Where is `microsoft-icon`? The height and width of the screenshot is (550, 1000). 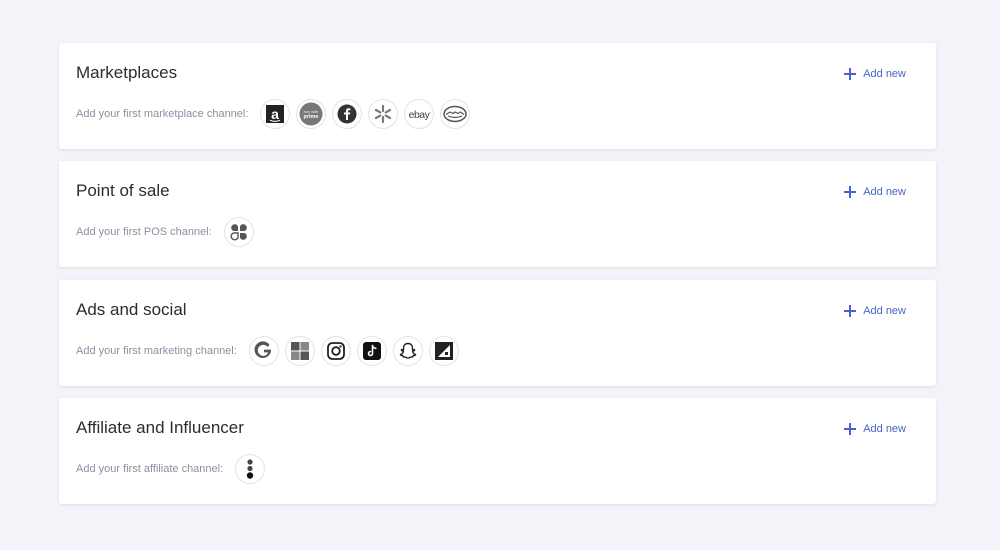
microsoft-icon is located at coordinates (299, 351).